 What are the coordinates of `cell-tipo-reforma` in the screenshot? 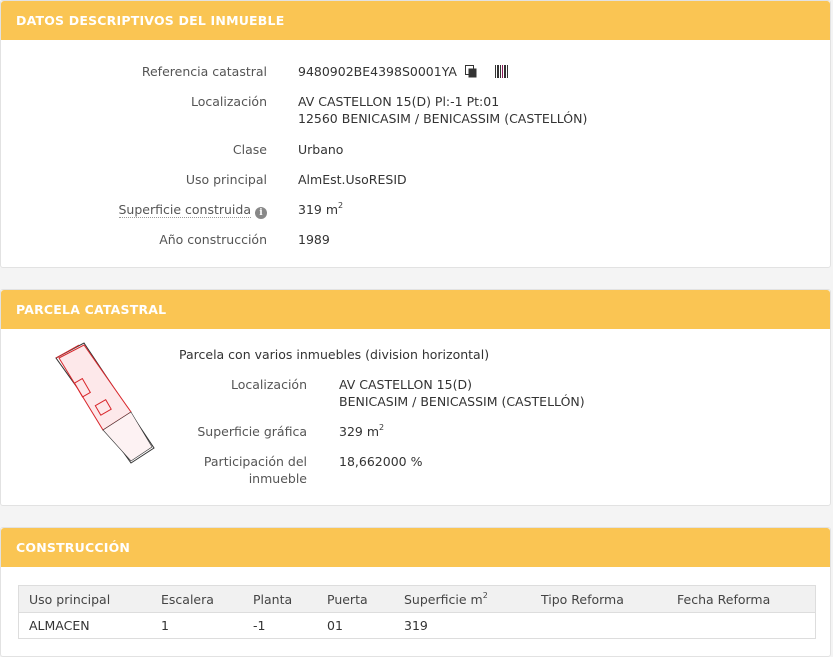 It's located at (599, 626).